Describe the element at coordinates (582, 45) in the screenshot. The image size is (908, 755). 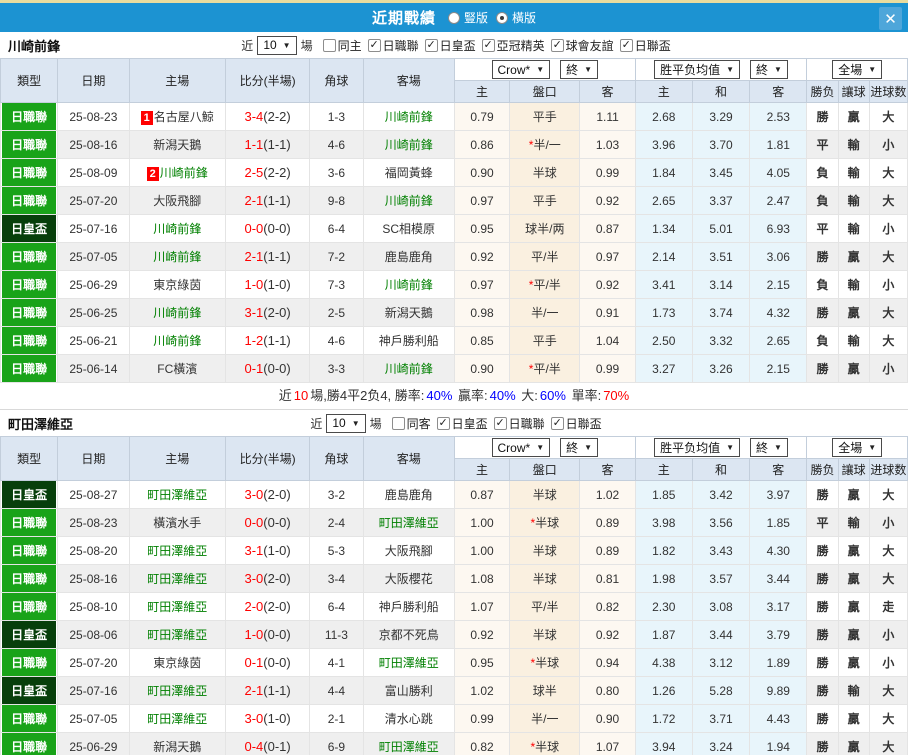
I see `league-checkbox: ✓ 球會友誼` at that location.